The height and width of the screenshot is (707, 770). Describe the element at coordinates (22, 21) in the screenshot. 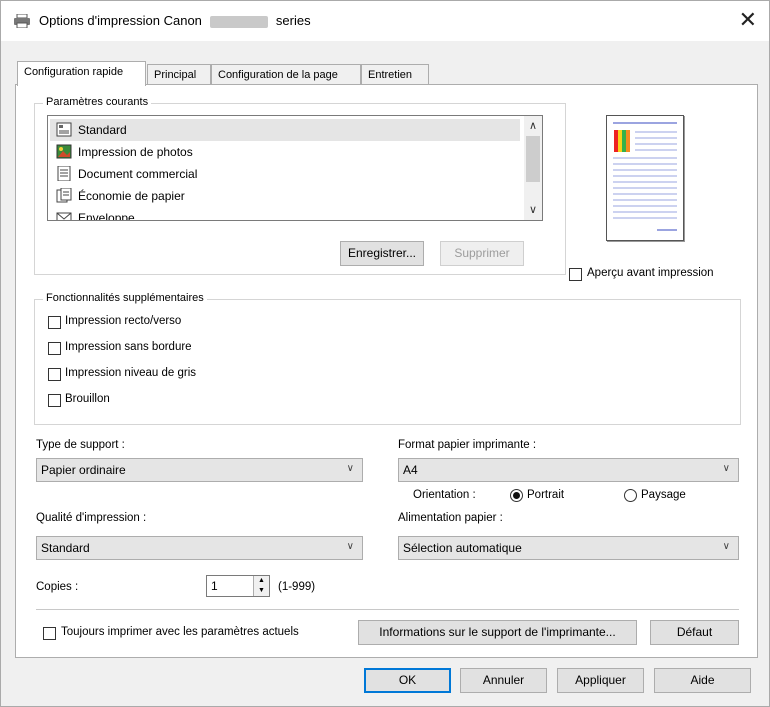

I see `printer-icon` at that location.